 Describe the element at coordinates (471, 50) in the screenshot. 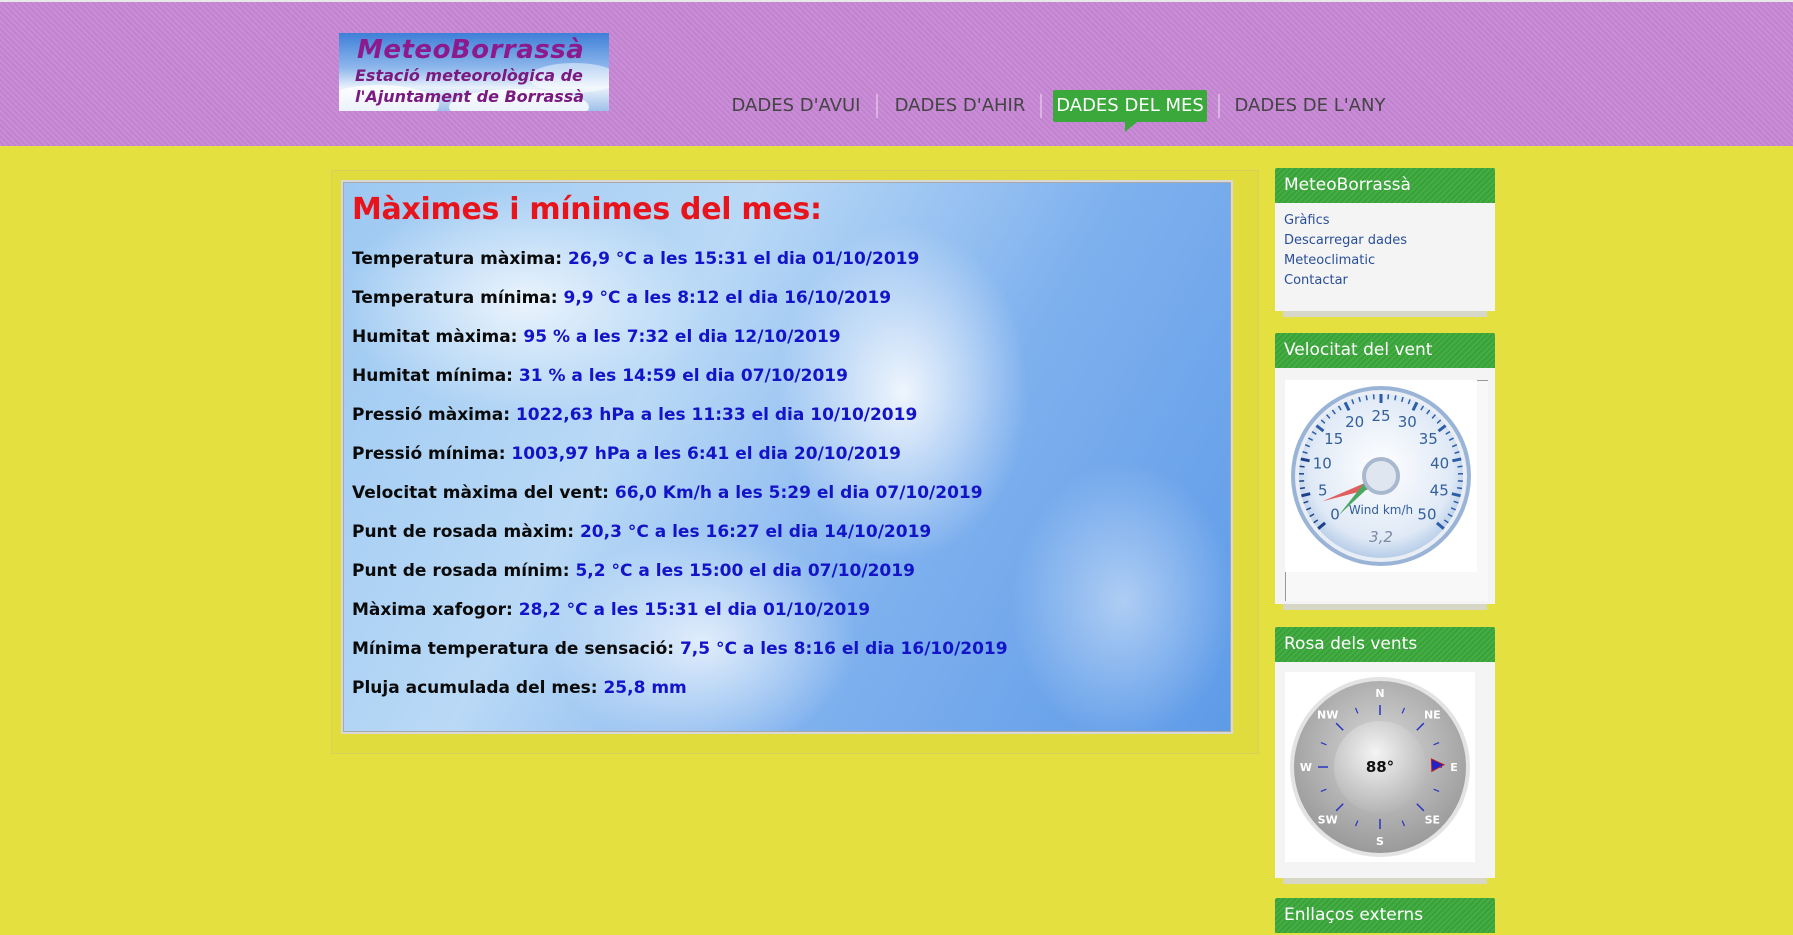

I see `logo-title: MeteoBorrassà` at that location.